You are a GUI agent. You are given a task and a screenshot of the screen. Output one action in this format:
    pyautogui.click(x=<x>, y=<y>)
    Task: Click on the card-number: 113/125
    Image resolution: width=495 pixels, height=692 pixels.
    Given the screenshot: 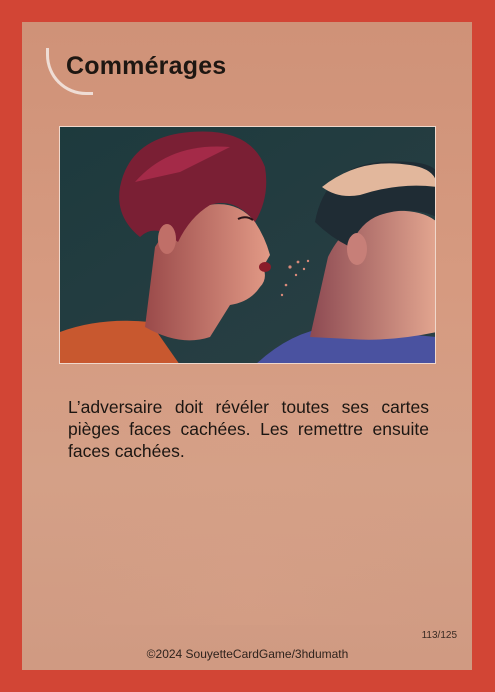 What is the action you would take?
    pyautogui.click(x=439, y=635)
    